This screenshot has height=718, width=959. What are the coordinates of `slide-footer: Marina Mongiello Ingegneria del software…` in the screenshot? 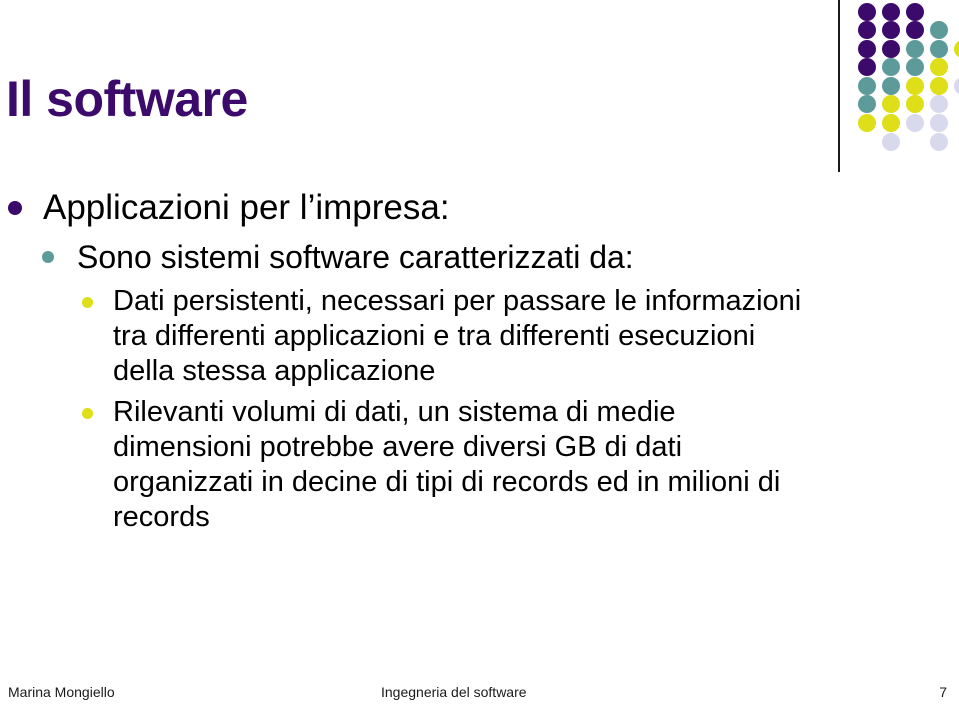 It's located at (479, 695).